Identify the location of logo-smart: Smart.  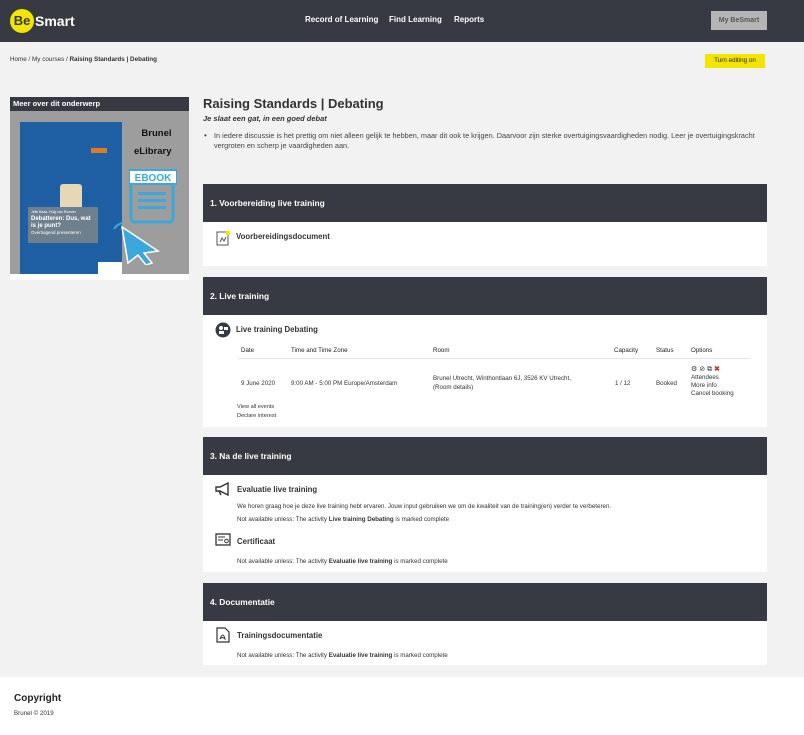
(55, 21).